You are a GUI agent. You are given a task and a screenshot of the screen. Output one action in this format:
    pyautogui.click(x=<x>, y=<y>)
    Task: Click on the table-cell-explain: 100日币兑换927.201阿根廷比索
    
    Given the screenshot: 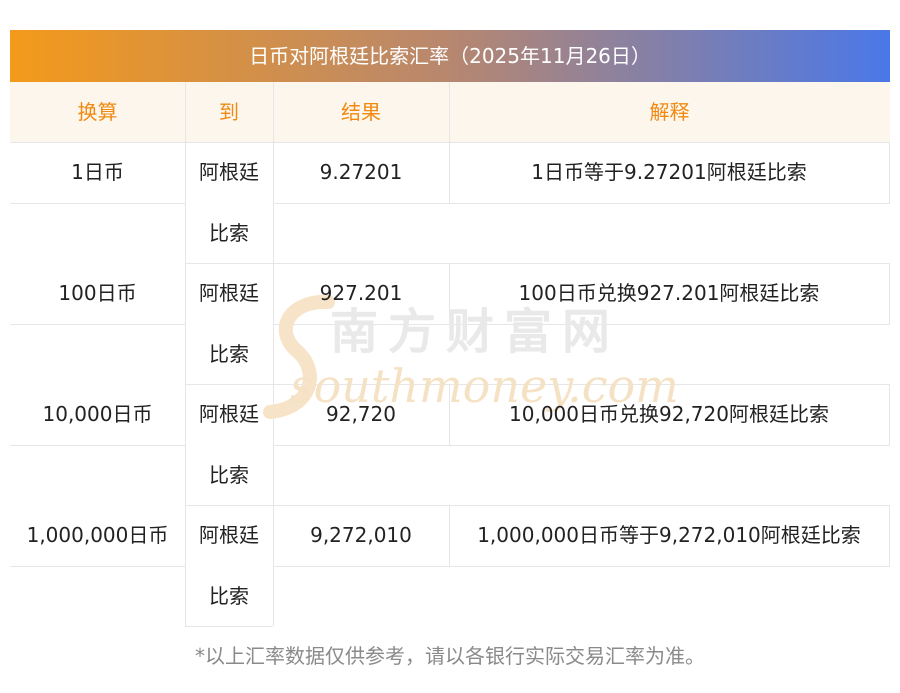 What is the action you would take?
    pyautogui.click(x=669, y=293)
    